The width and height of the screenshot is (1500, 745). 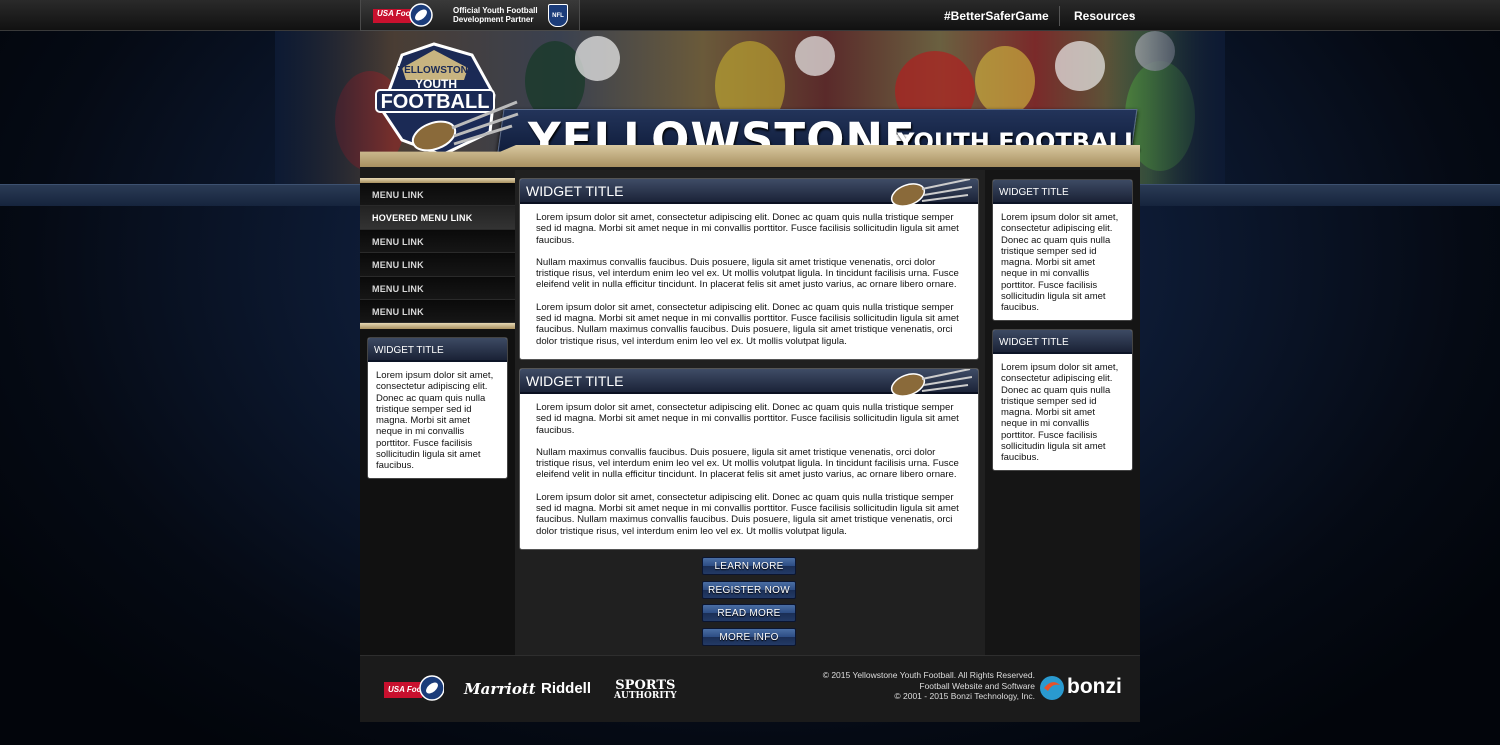 What do you see at coordinates (964, 696) in the screenshot?
I see `copyright-line: © 2001 - 2015 Bonzi Technology, Inc.` at bounding box center [964, 696].